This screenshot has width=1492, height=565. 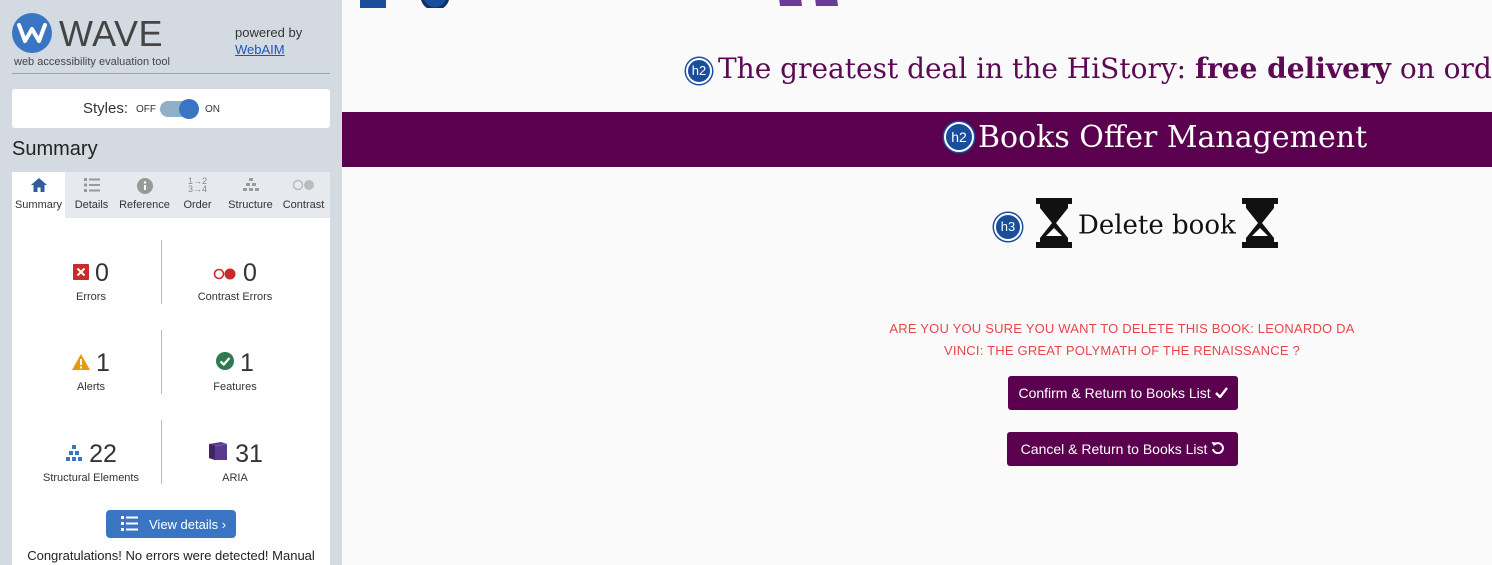 I want to click on tab-label: Details, so click(x=91, y=205).